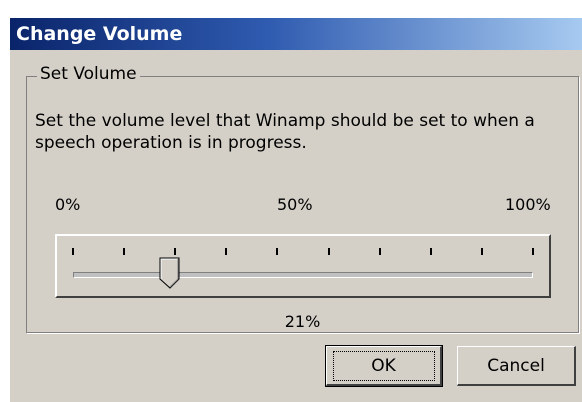  What do you see at coordinates (295, 204) in the screenshot?
I see `scale-mid-label: 50%` at bounding box center [295, 204].